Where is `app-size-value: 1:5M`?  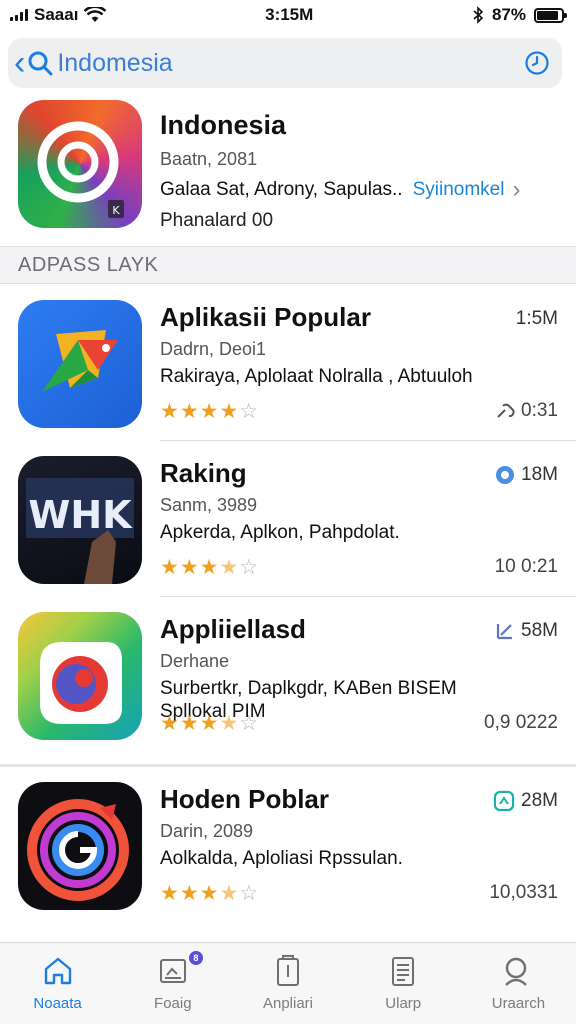 app-size-value: 1:5M is located at coordinates (536, 318).